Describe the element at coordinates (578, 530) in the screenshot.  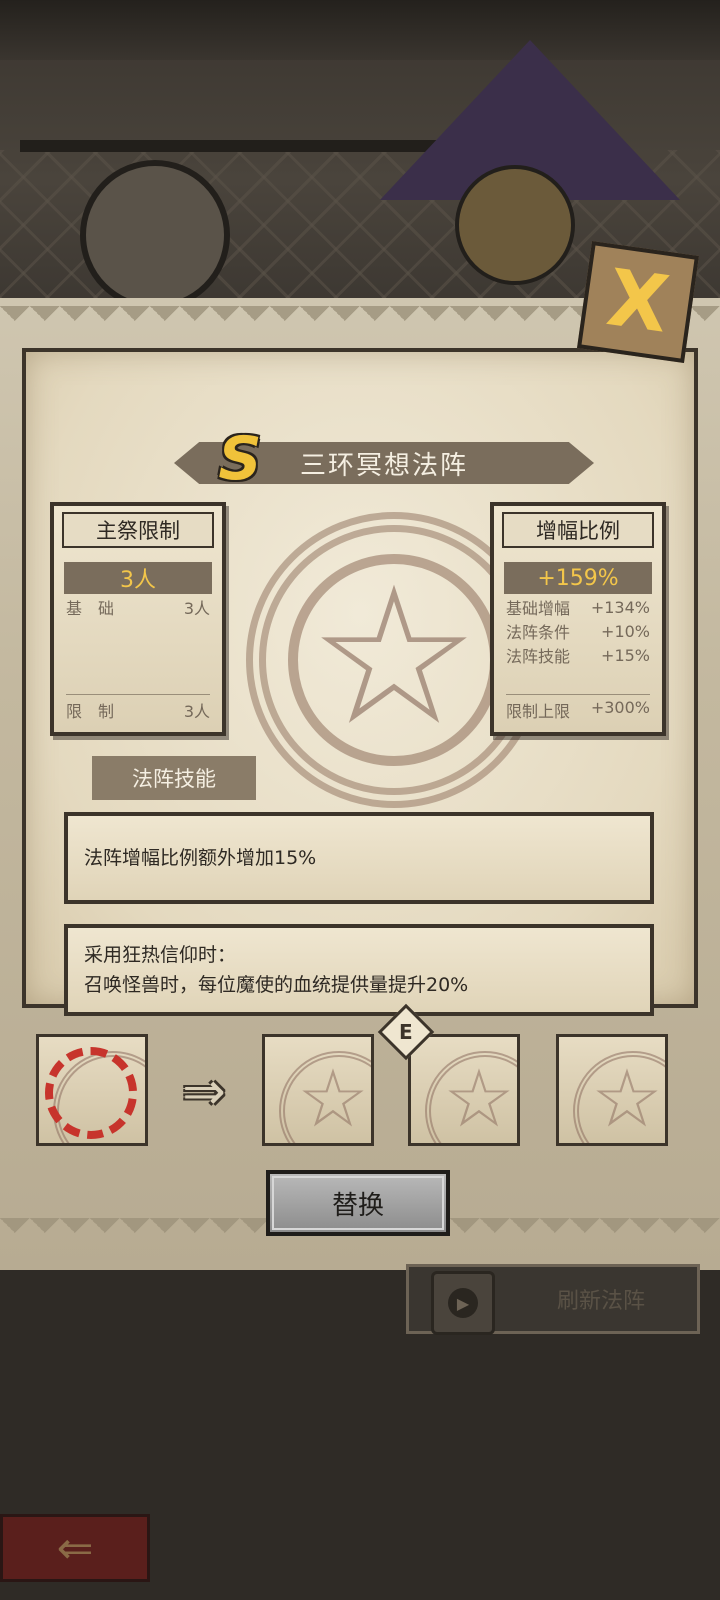
I see `amplify-header: 增幅比例` at that location.